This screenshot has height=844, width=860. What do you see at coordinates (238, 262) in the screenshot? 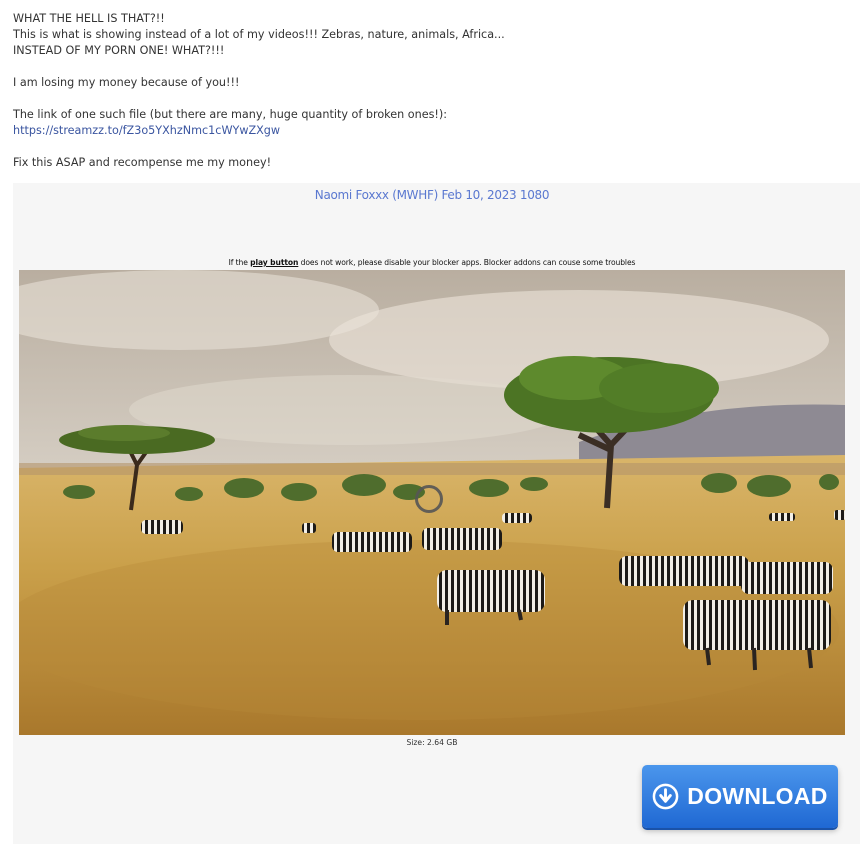
I see `notice-prefix: If the` at bounding box center [238, 262].